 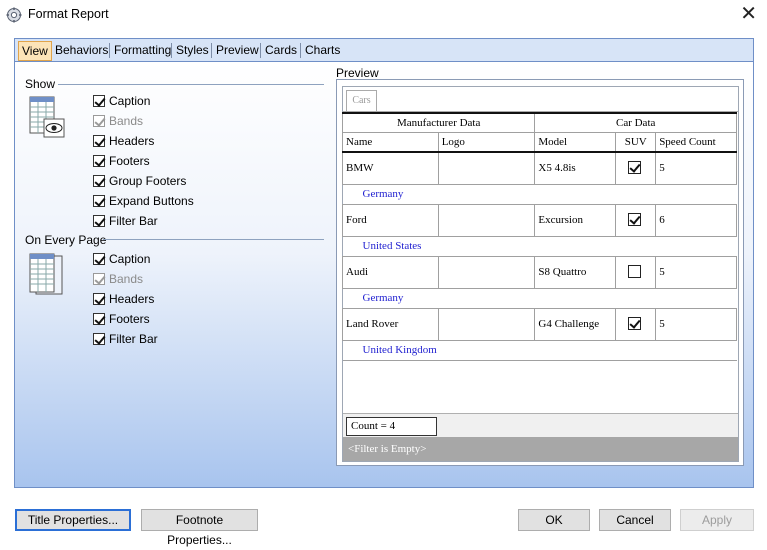 What do you see at coordinates (554, 520) in the screenshot?
I see `ok-button: OK` at bounding box center [554, 520].